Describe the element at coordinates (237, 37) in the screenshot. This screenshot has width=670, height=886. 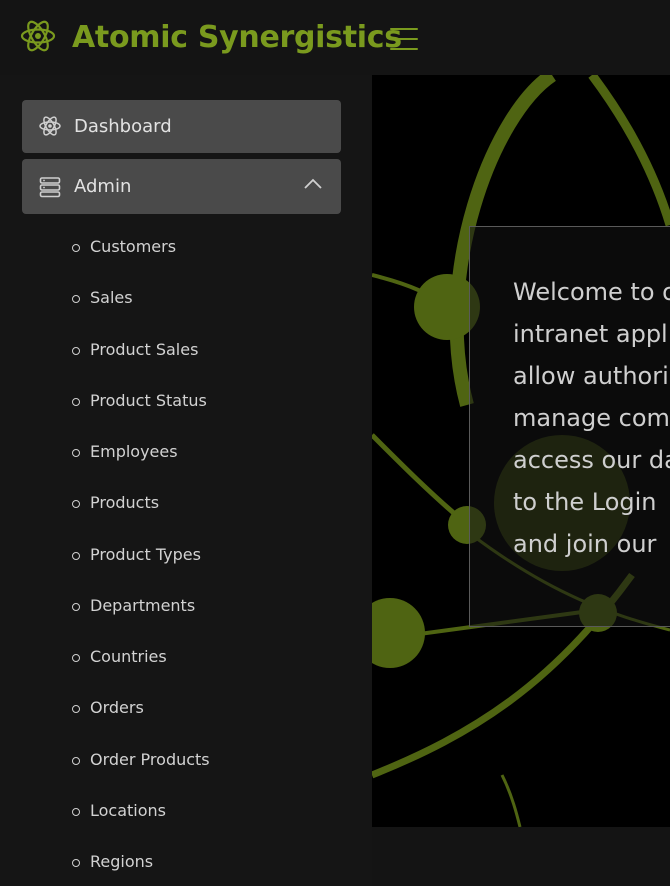
I see `app-title: Atomic Synergistics` at that location.